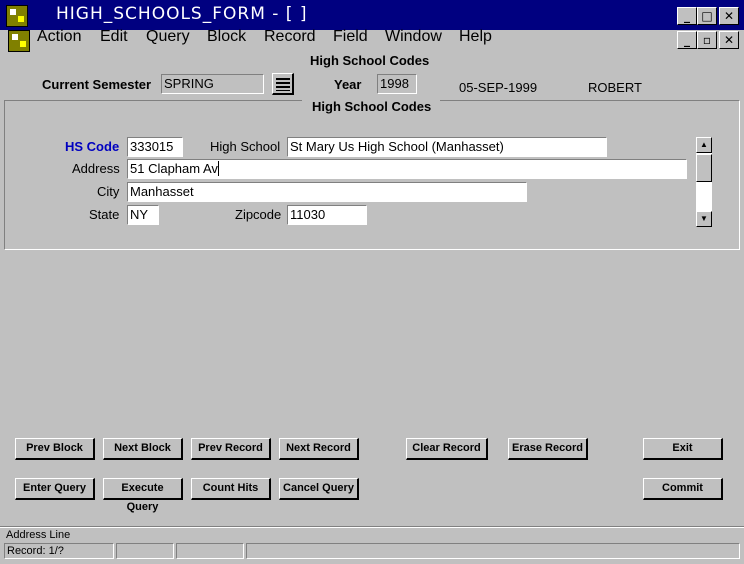  I want to click on prev-record-button: Prev Record, so click(231, 449).